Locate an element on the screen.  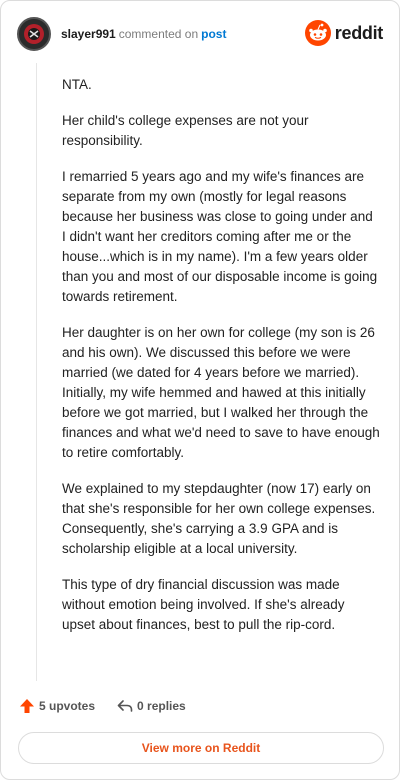
avatar-emblem-icon is located at coordinates (34, 34).